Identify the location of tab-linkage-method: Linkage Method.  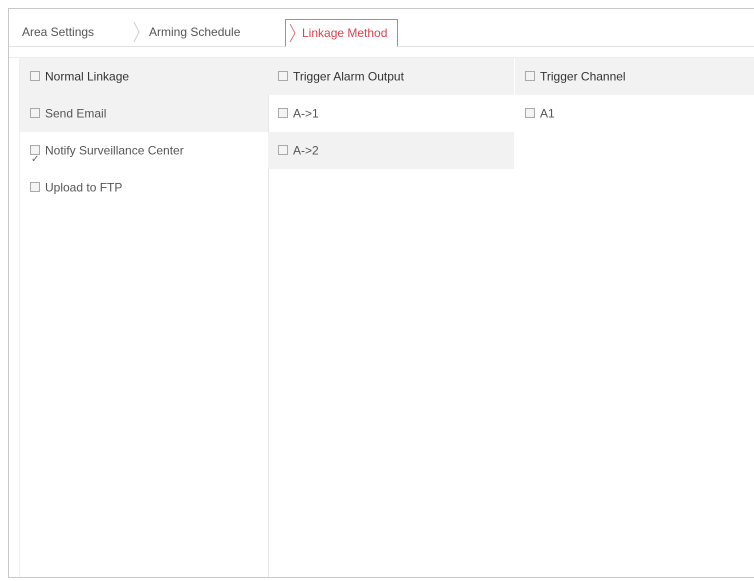
(342, 33).